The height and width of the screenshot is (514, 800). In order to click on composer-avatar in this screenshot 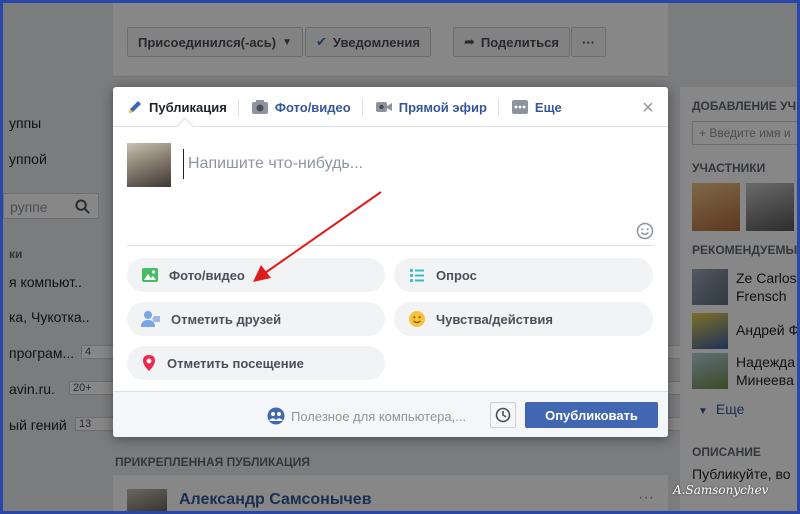, I will do `click(149, 165)`.